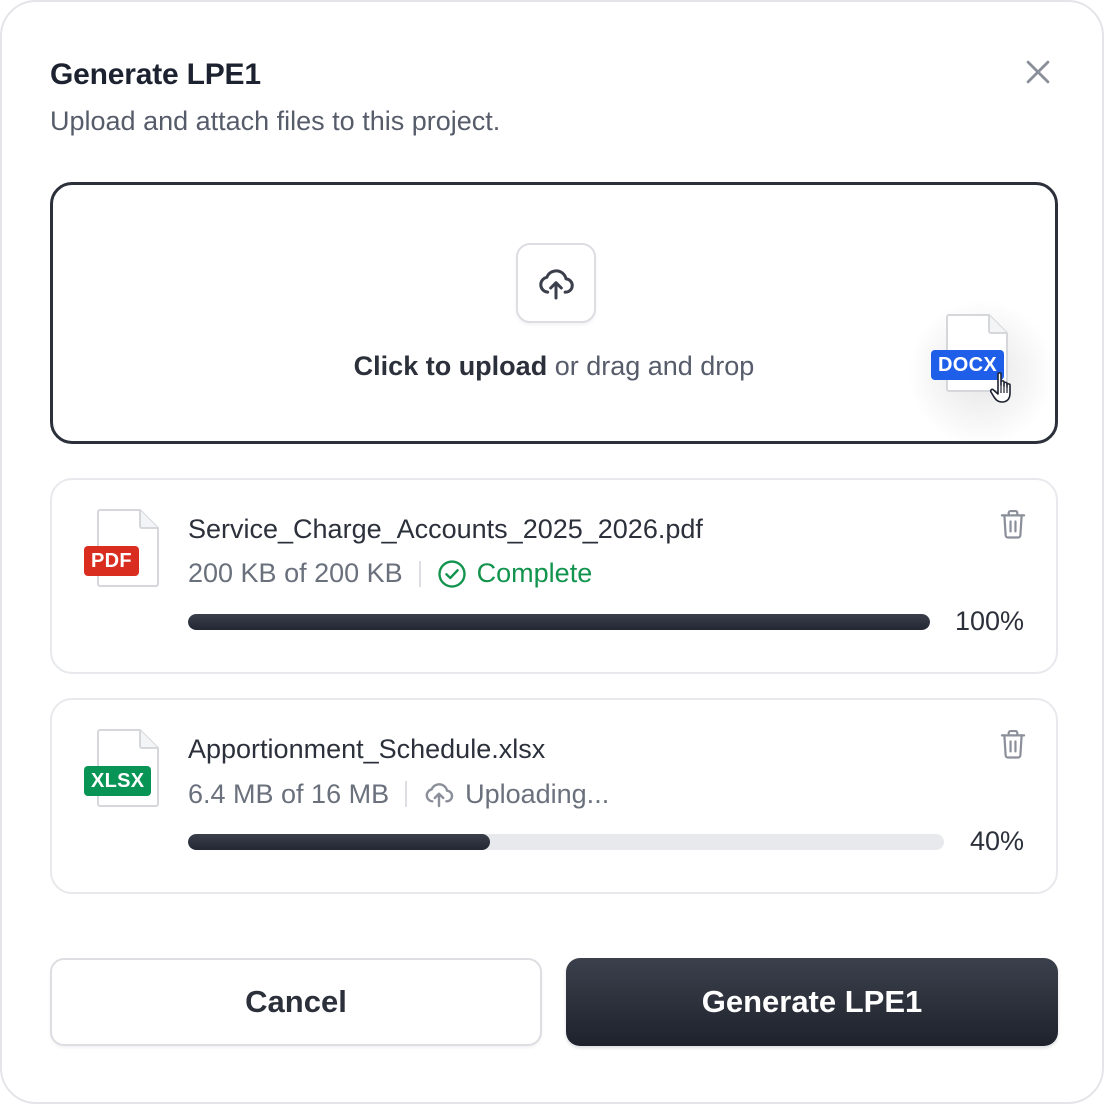  What do you see at coordinates (451, 573) in the screenshot?
I see `check-circle-icon` at bounding box center [451, 573].